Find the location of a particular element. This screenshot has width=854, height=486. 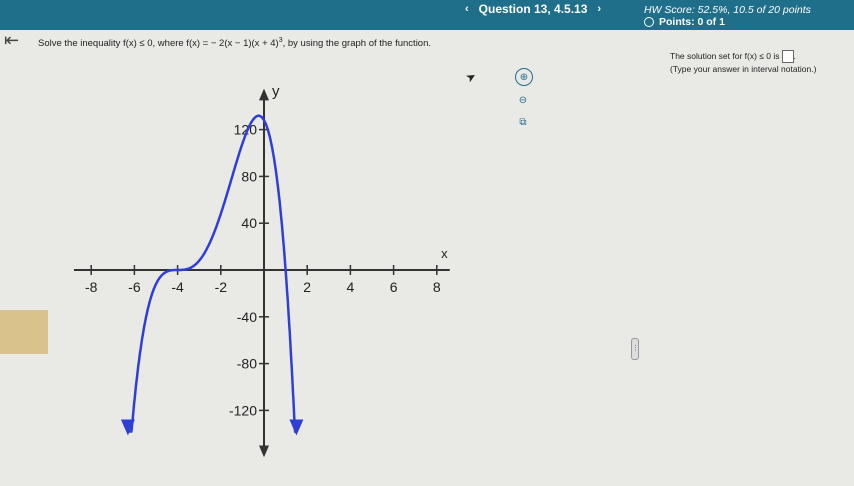

points-row: Points: 0 of 1 is located at coordinates (727, 22).